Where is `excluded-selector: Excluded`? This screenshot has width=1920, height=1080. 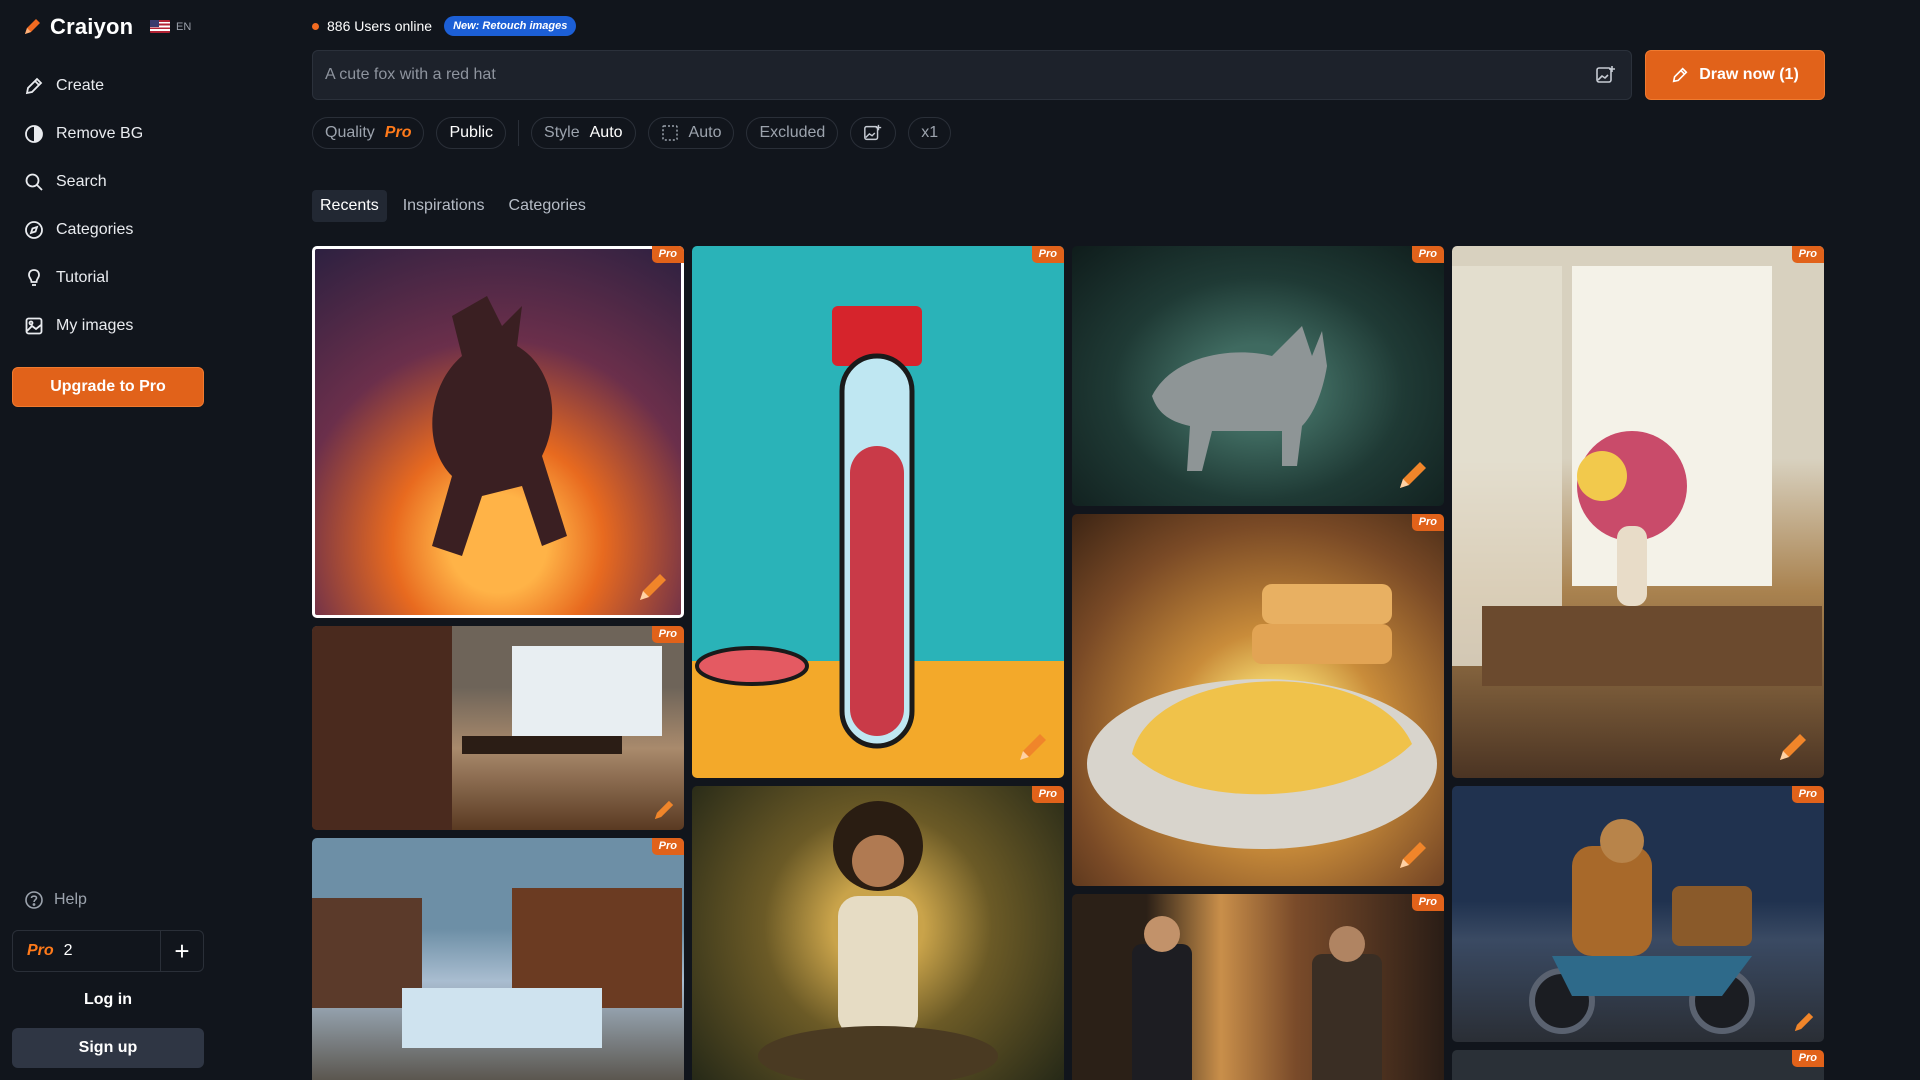
excluded-selector: Excluded is located at coordinates (792, 133).